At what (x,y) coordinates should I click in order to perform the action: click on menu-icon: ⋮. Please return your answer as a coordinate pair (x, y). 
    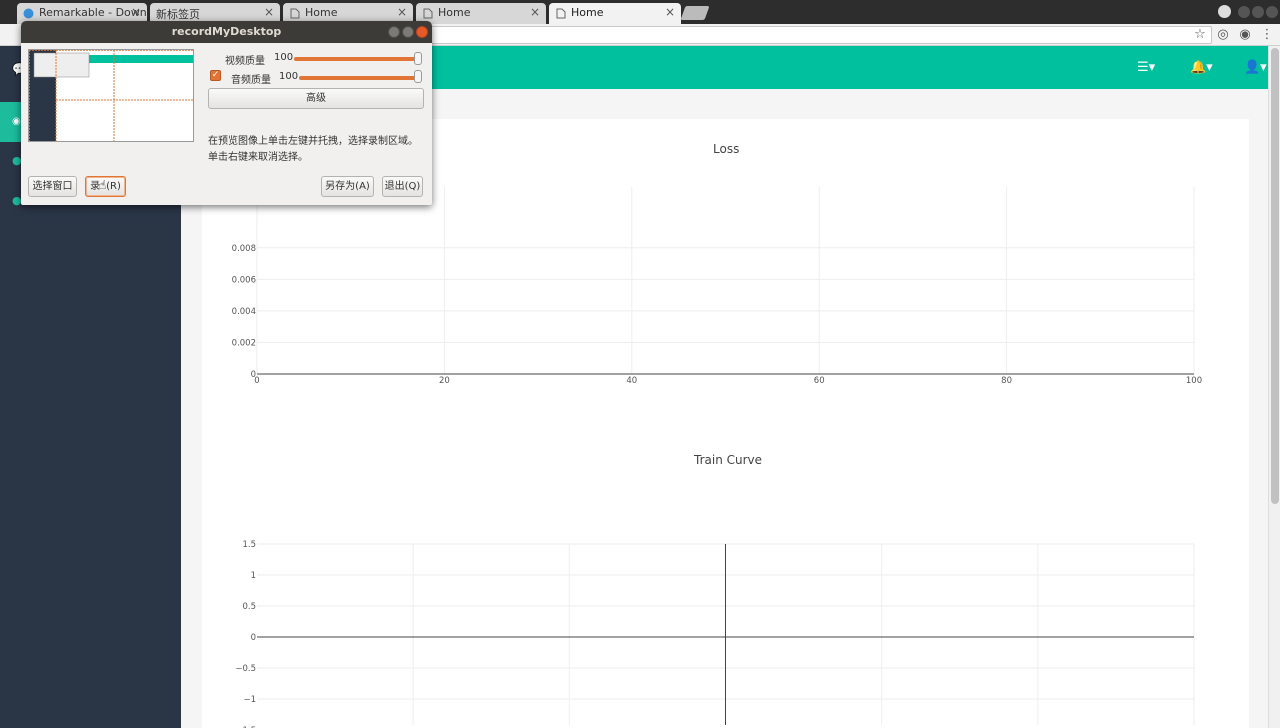
    Looking at the image, I should click on (1267, 34).